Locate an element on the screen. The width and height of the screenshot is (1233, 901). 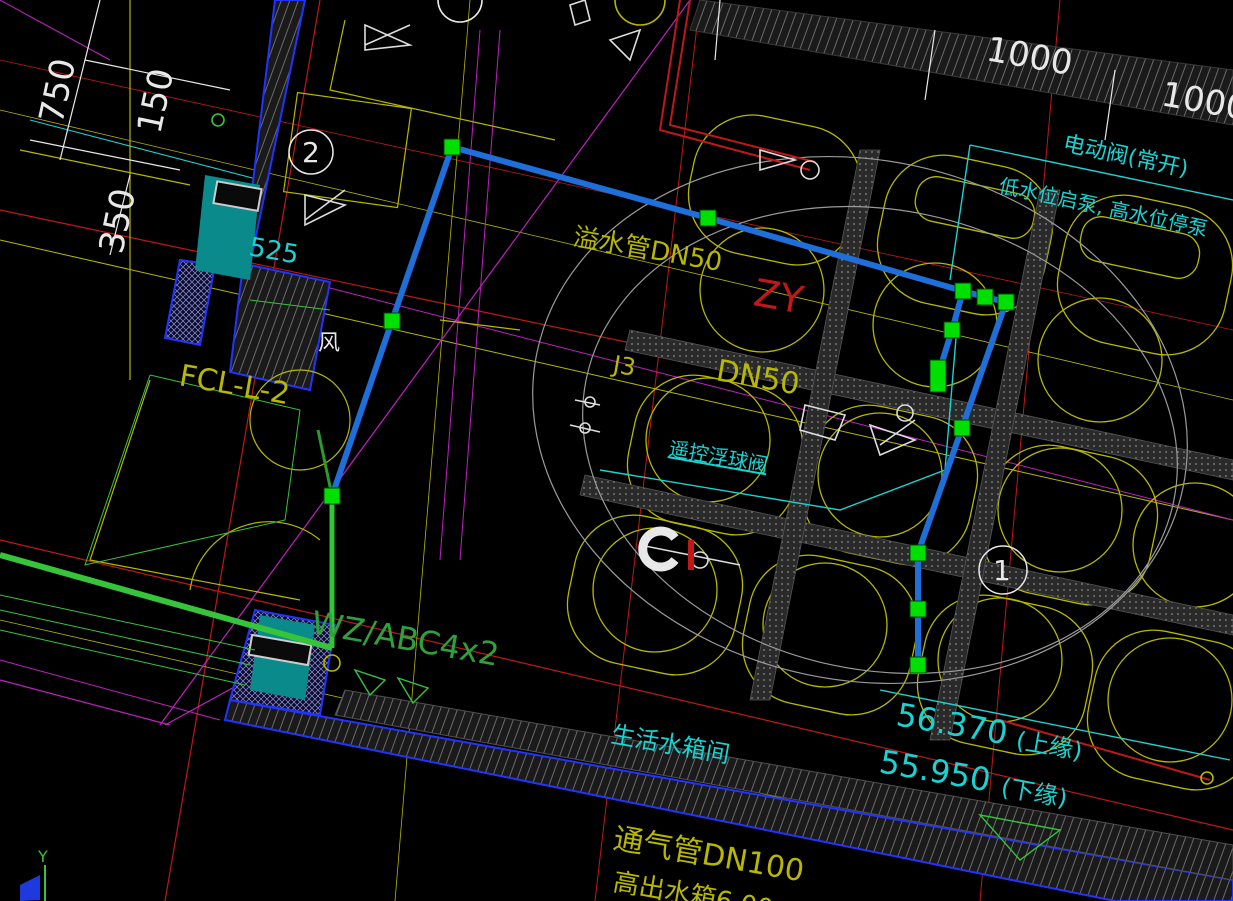
ucs-icon: Y is located at coordinates (34, 874).